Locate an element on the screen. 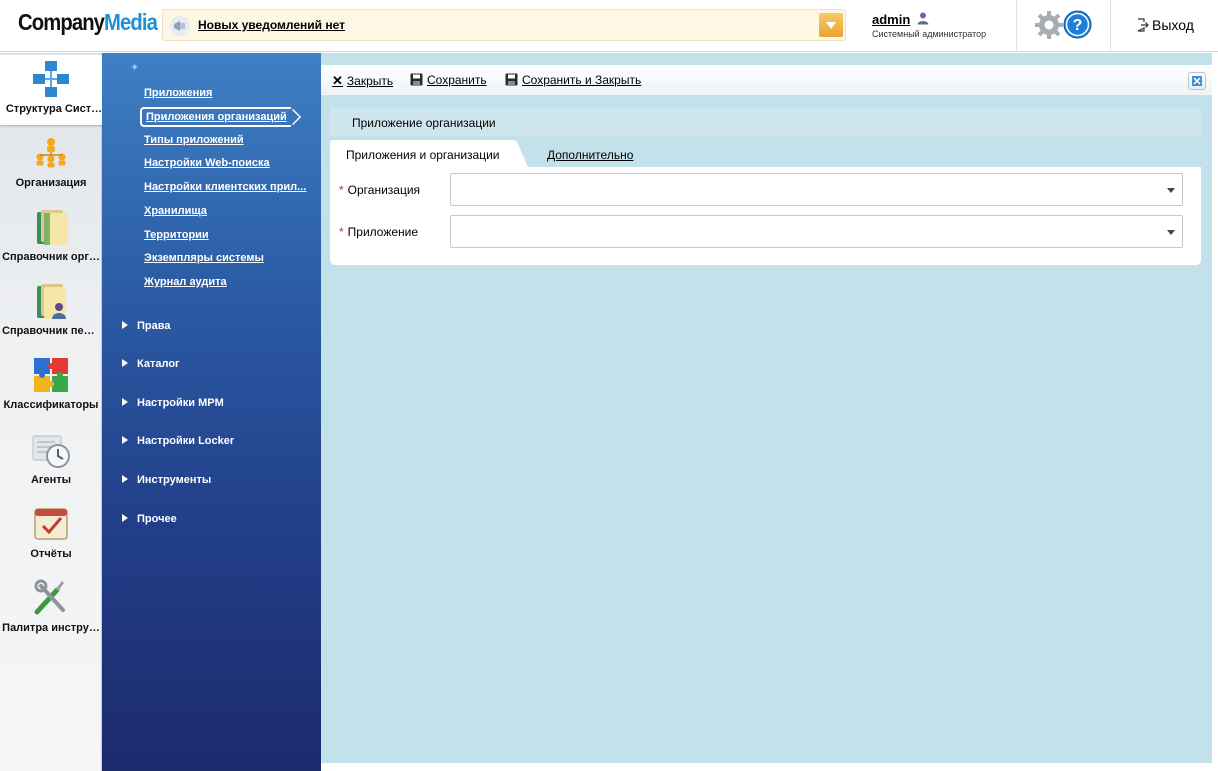 The height and width of the screenshot is (771, 1218). megaphone-icon is located at coordinates (180, 26).